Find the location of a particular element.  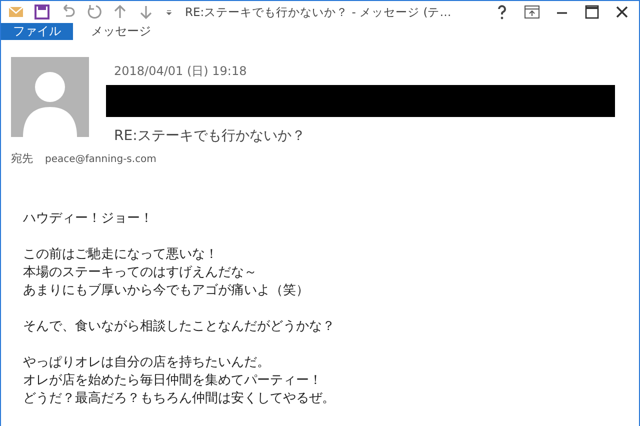

to-label: 宛先 is located at coordinates (22, 158).